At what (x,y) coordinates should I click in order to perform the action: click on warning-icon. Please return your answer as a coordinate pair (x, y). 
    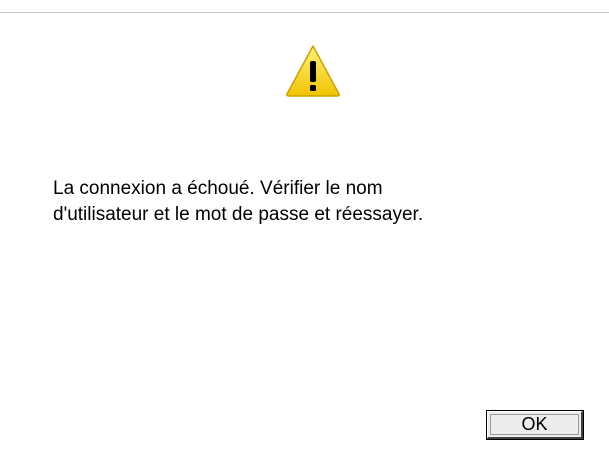
    Looking at the image, I should click on (313, 71).